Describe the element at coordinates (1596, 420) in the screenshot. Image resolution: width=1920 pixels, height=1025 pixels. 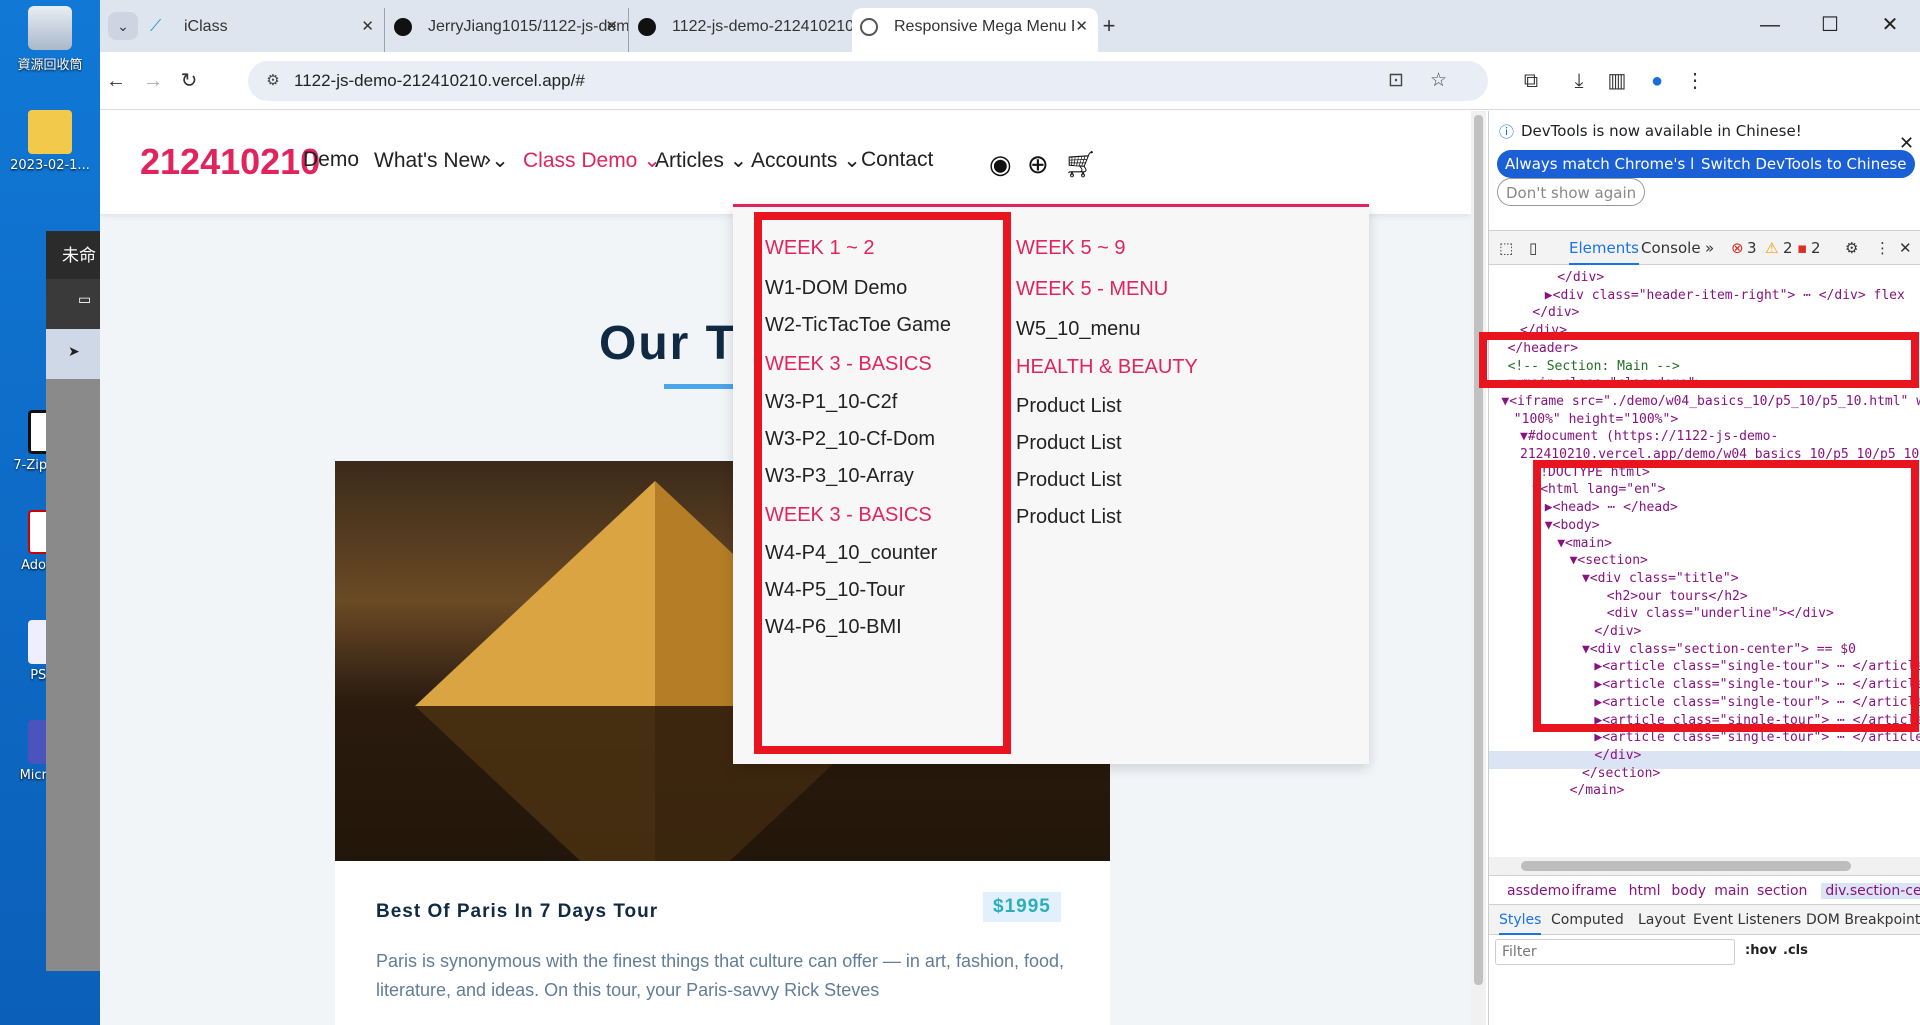
I see `dom-node-line: "100%" height="100%">` at that location.